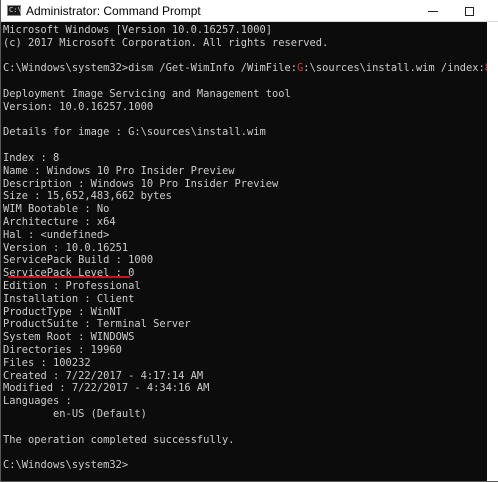 The height and width of the screenshot is (482, 498). I want to click on console-line: Hal : <undefined>, so click(56, 234).